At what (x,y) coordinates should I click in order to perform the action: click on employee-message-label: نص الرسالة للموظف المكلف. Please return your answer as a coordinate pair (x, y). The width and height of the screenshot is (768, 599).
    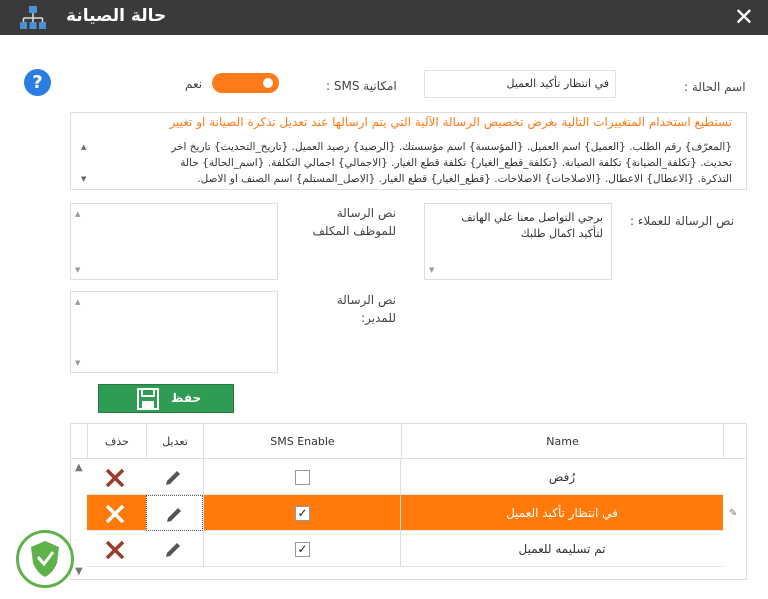
    Looking at the image, I should click on (348, 222).